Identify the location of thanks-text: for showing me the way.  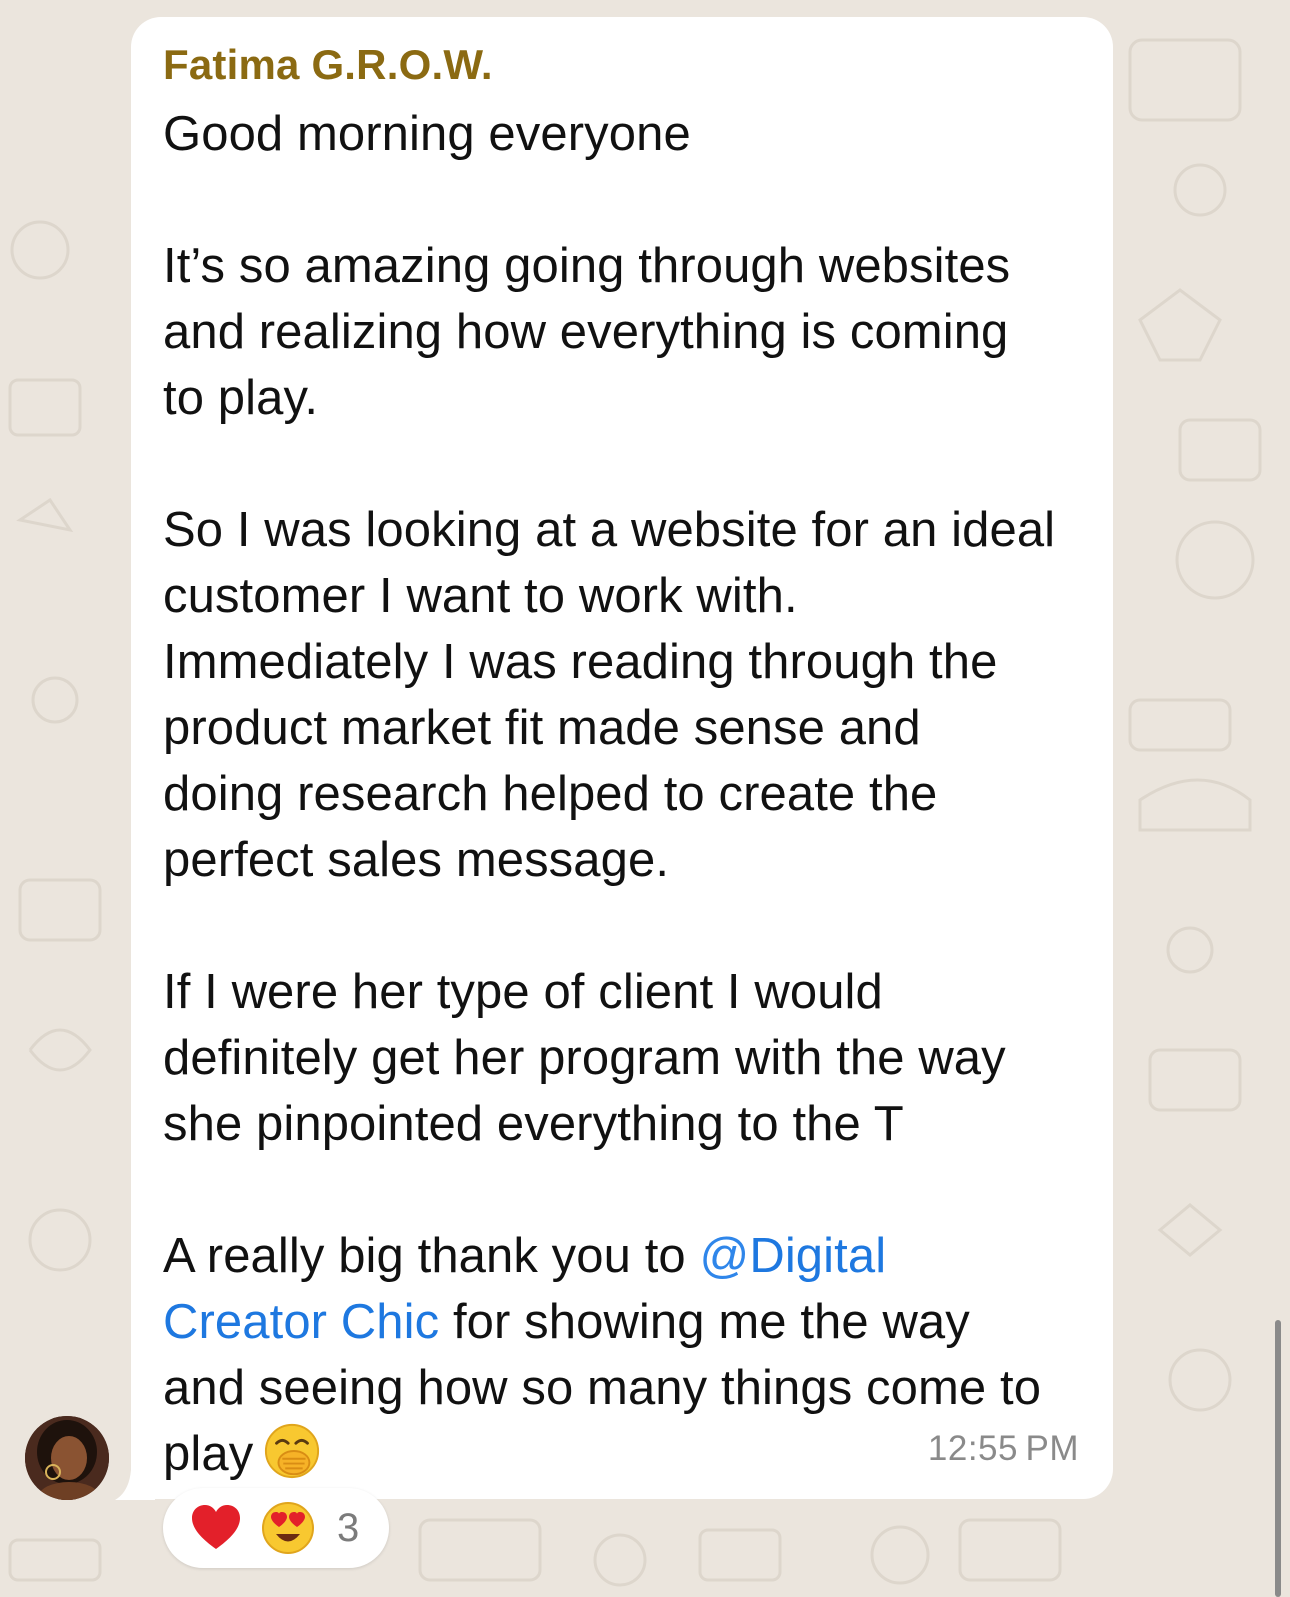
(704, 1322).